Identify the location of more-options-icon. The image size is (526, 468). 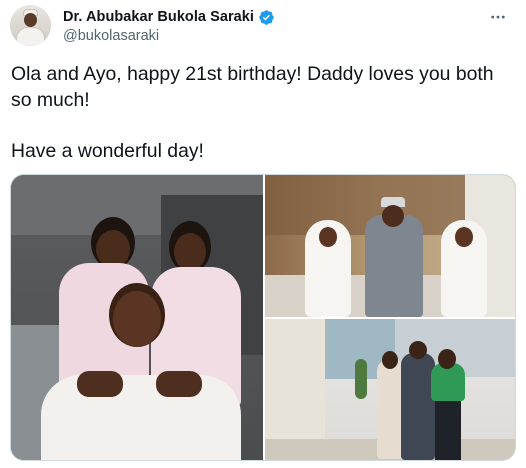
(498, 17).